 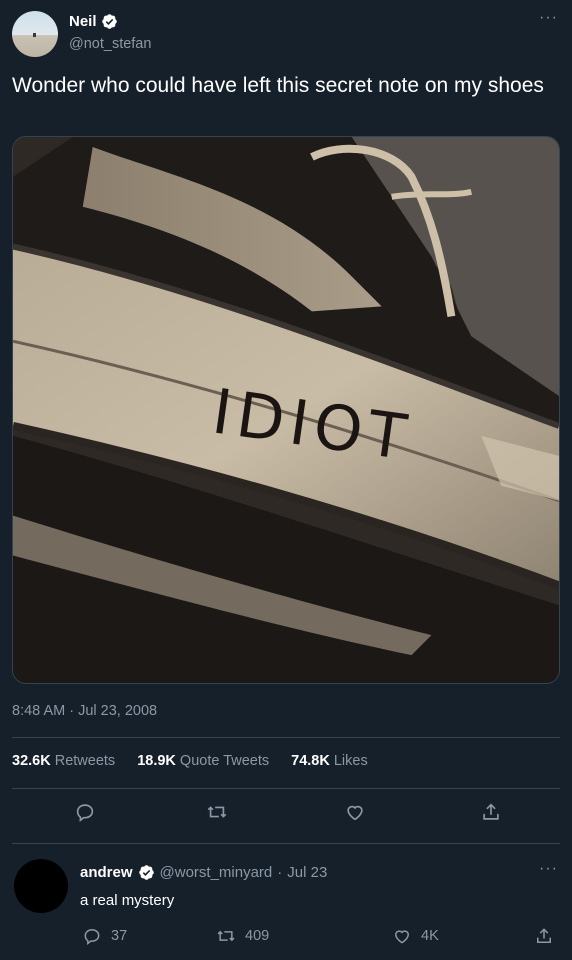 I want to click on retweets-stat: 32.6K Retweets, so click(x=63, y=761).